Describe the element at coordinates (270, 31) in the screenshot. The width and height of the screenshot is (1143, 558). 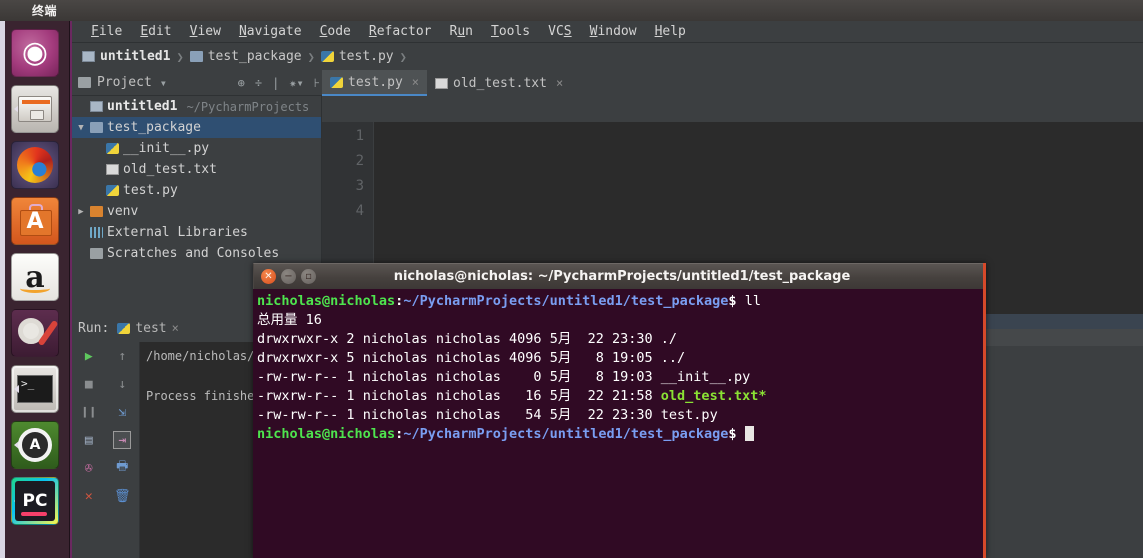
I see `menu-item-navigate: Navigate` at that location.